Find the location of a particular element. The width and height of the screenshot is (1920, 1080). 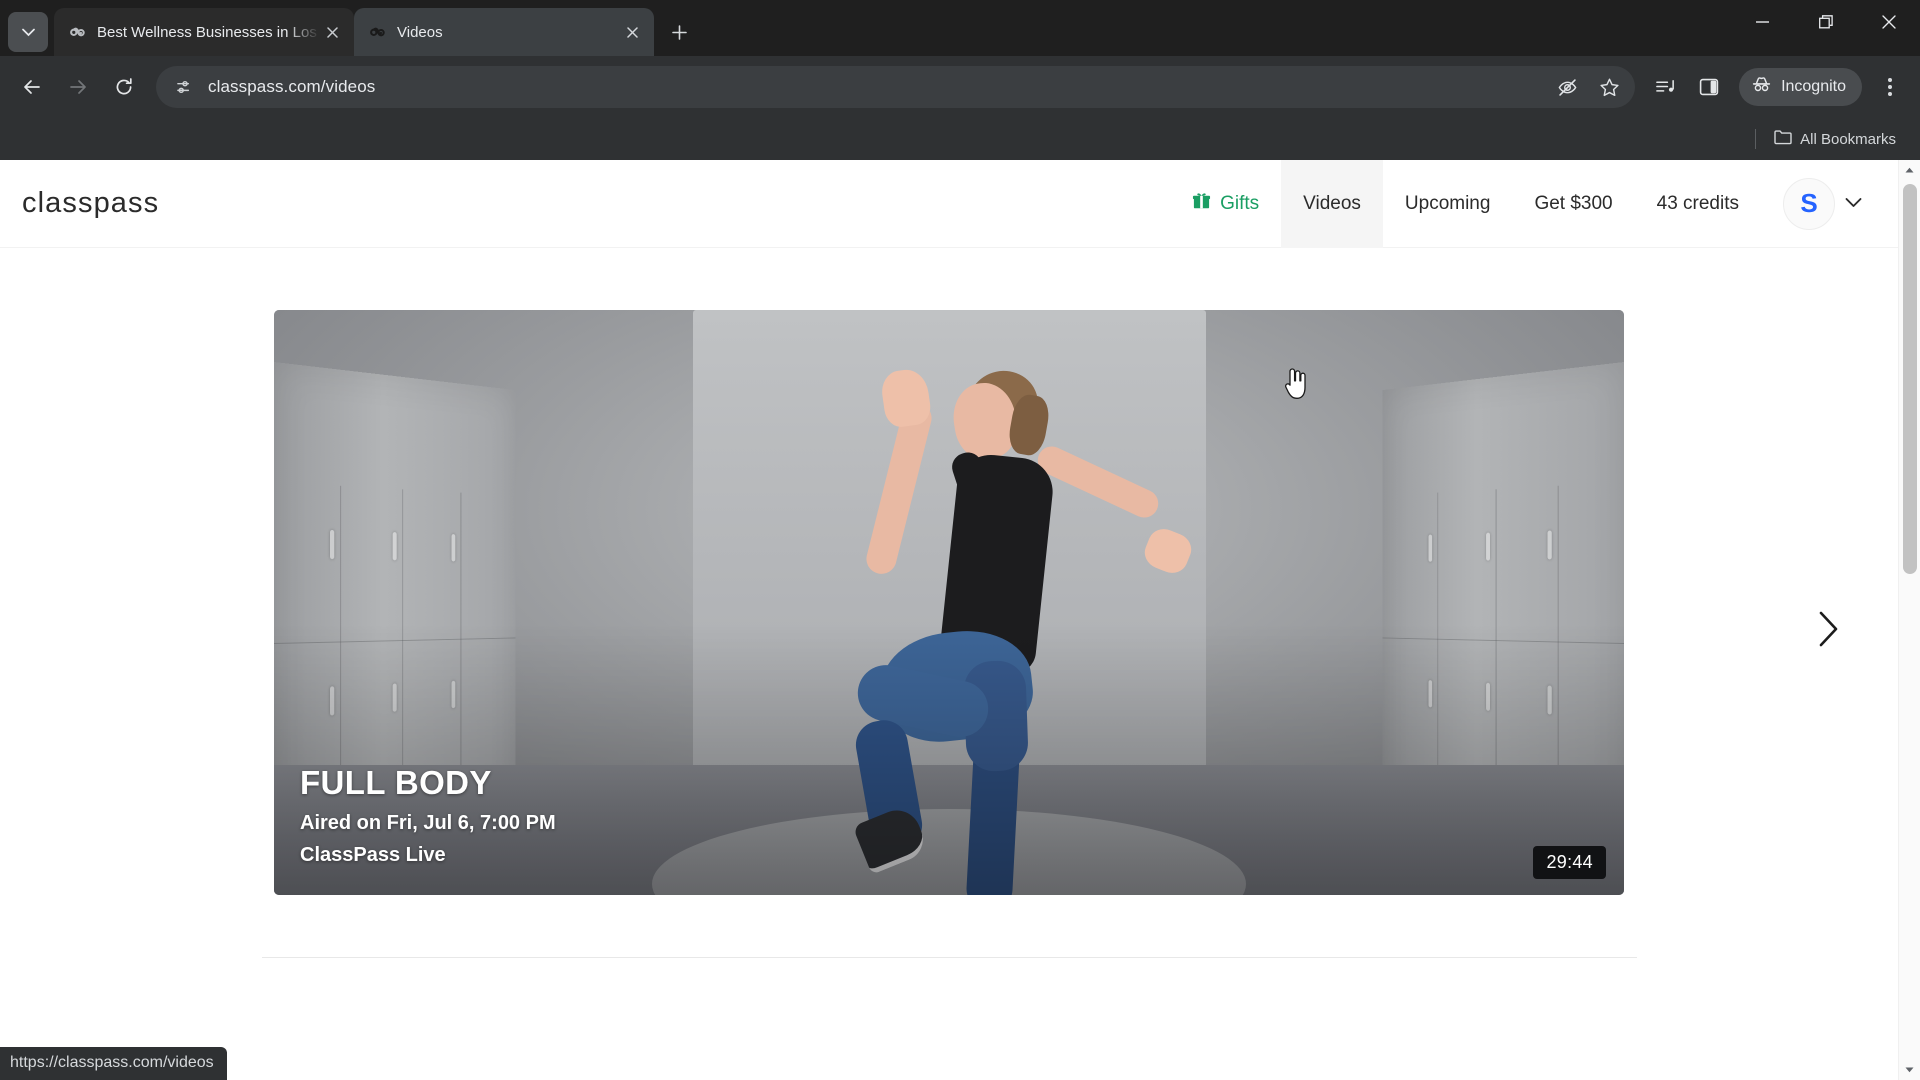

gift-icon is located at coordinates (1201, 203).